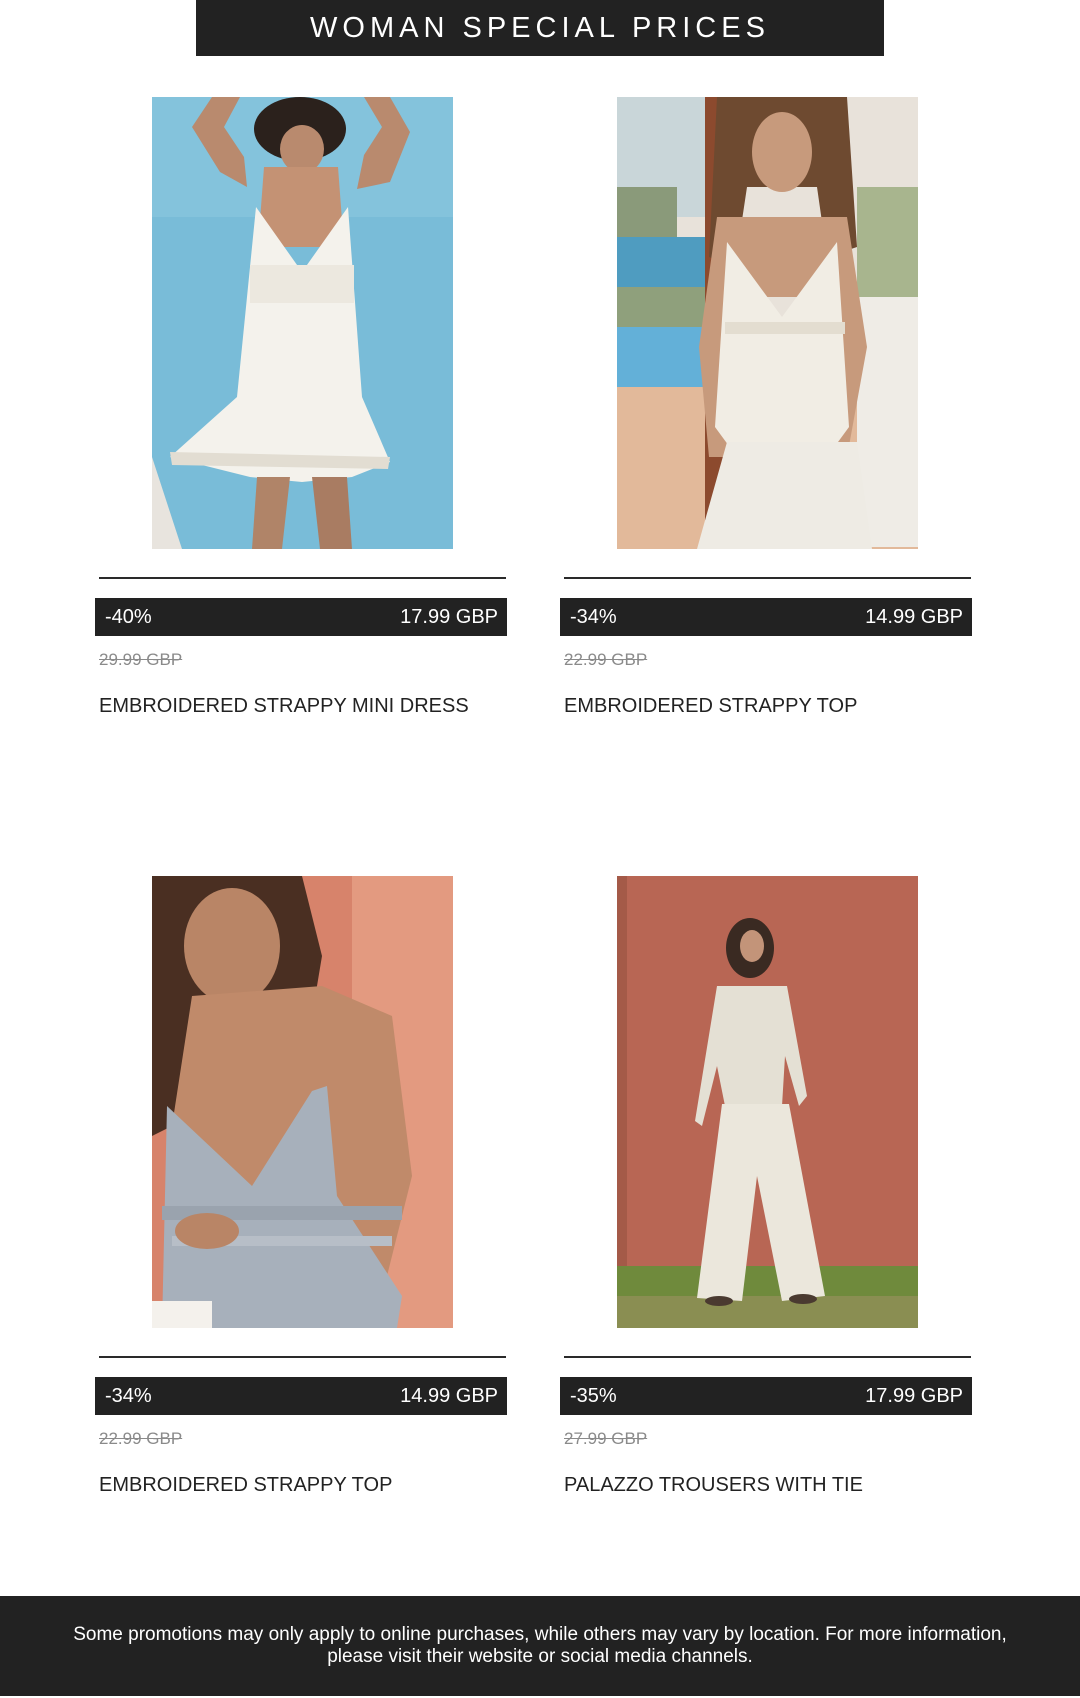 This screenshot has height=1698, width=1080. What do you see at coordinates (713, 1485) in the screenshot?
I see `product-name: PALAZZO TROUSERS WITH TIE` at bounding box center [713, 1485].